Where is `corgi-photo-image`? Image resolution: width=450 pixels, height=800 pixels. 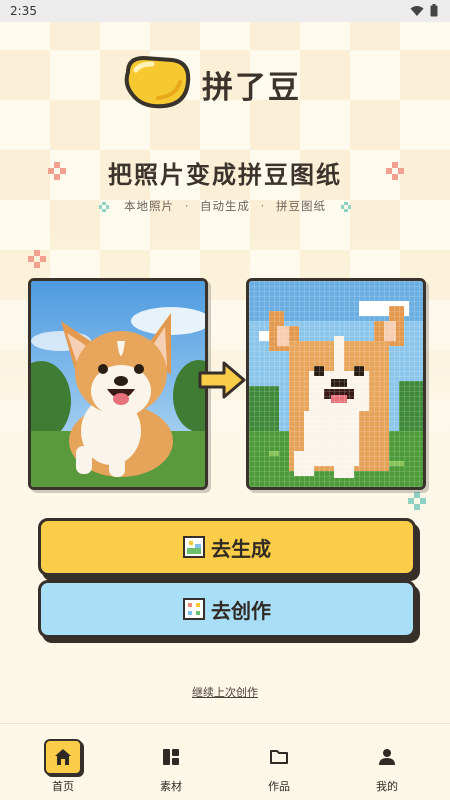 corgi-photo-image is located at coordinates (118, 384).